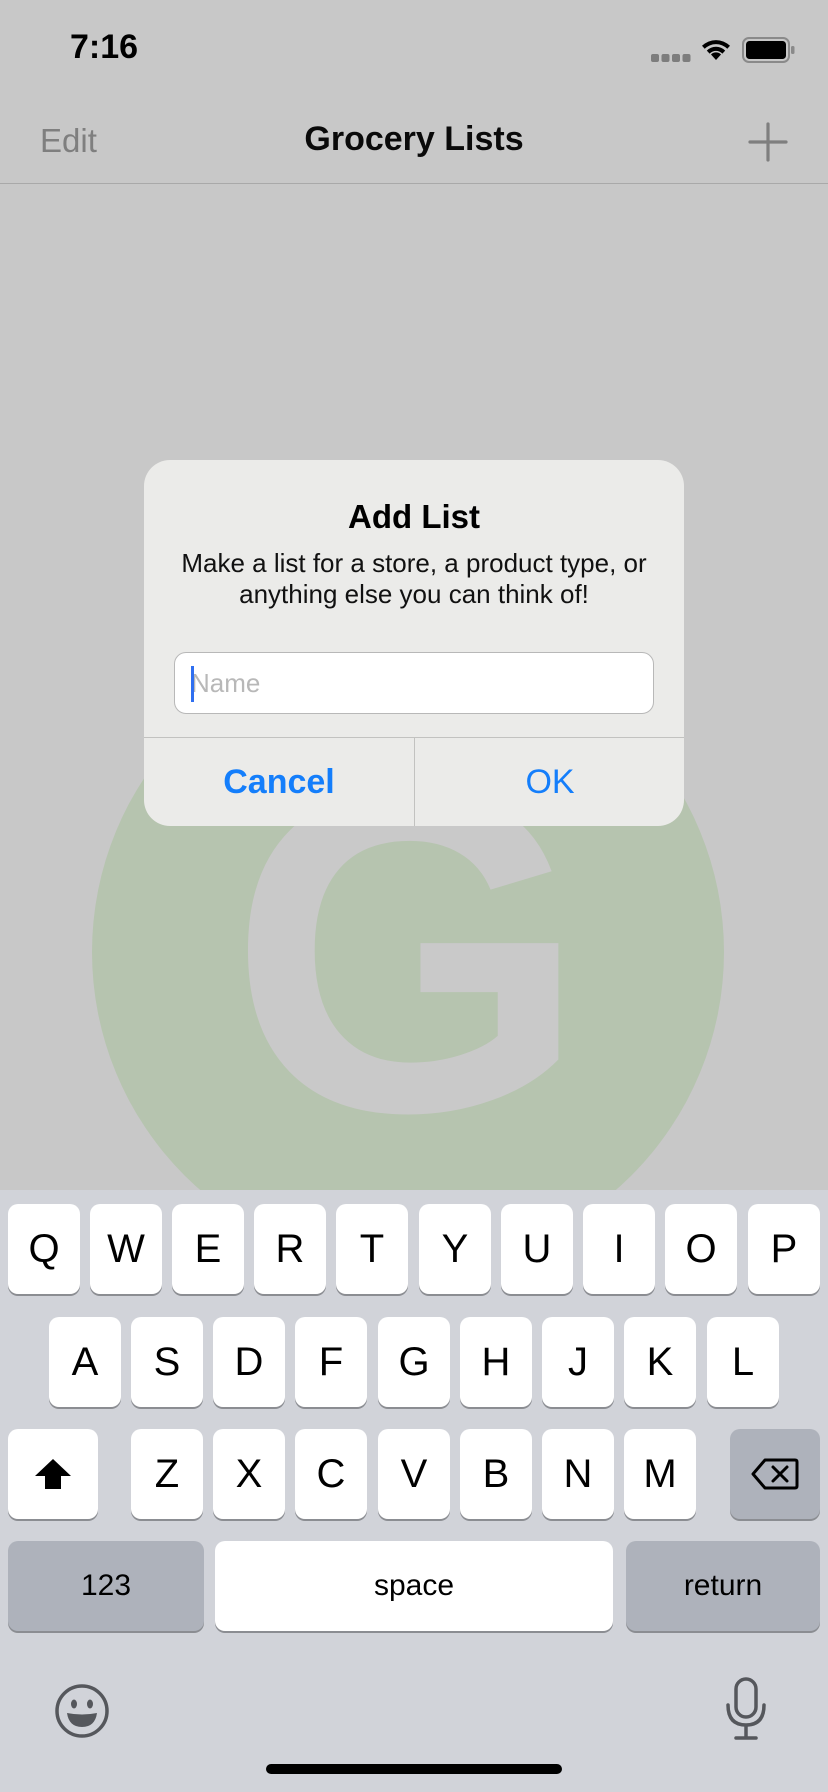 The width and height of the screenshot is (828, 1792). Describe the element at coordinates (249, 1474) in the screenshot. I see `key-x: X` at that location.